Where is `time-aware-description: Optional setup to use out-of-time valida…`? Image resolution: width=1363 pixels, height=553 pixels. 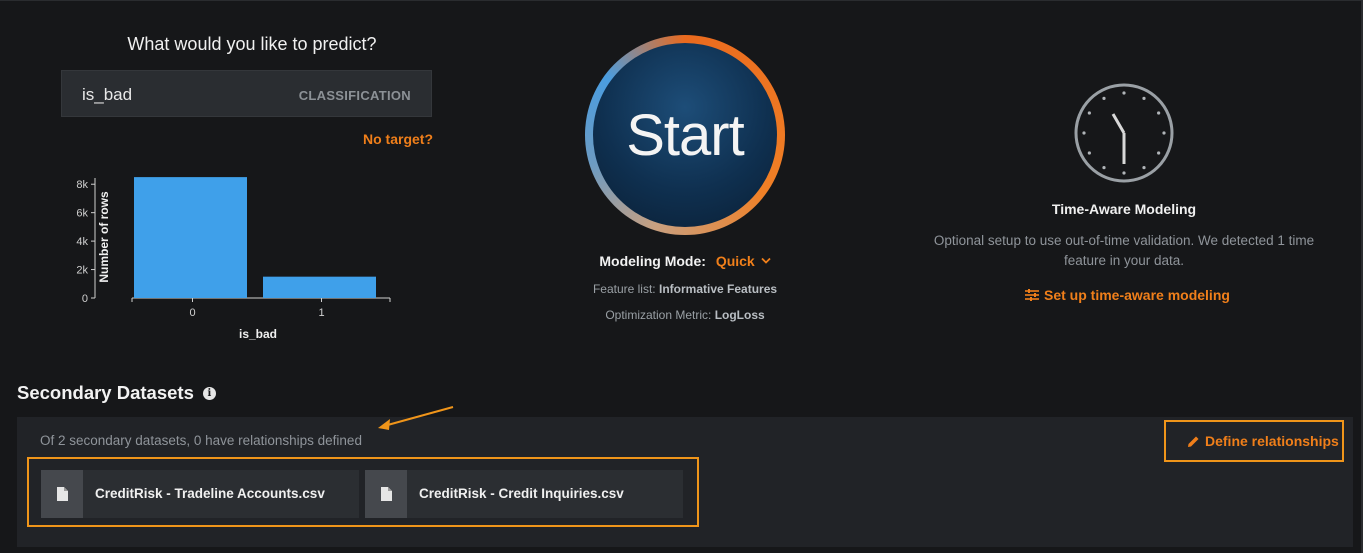
time-aware-description: Optional setup to use out-of-time valida… is located at coordinates (1124, 250).